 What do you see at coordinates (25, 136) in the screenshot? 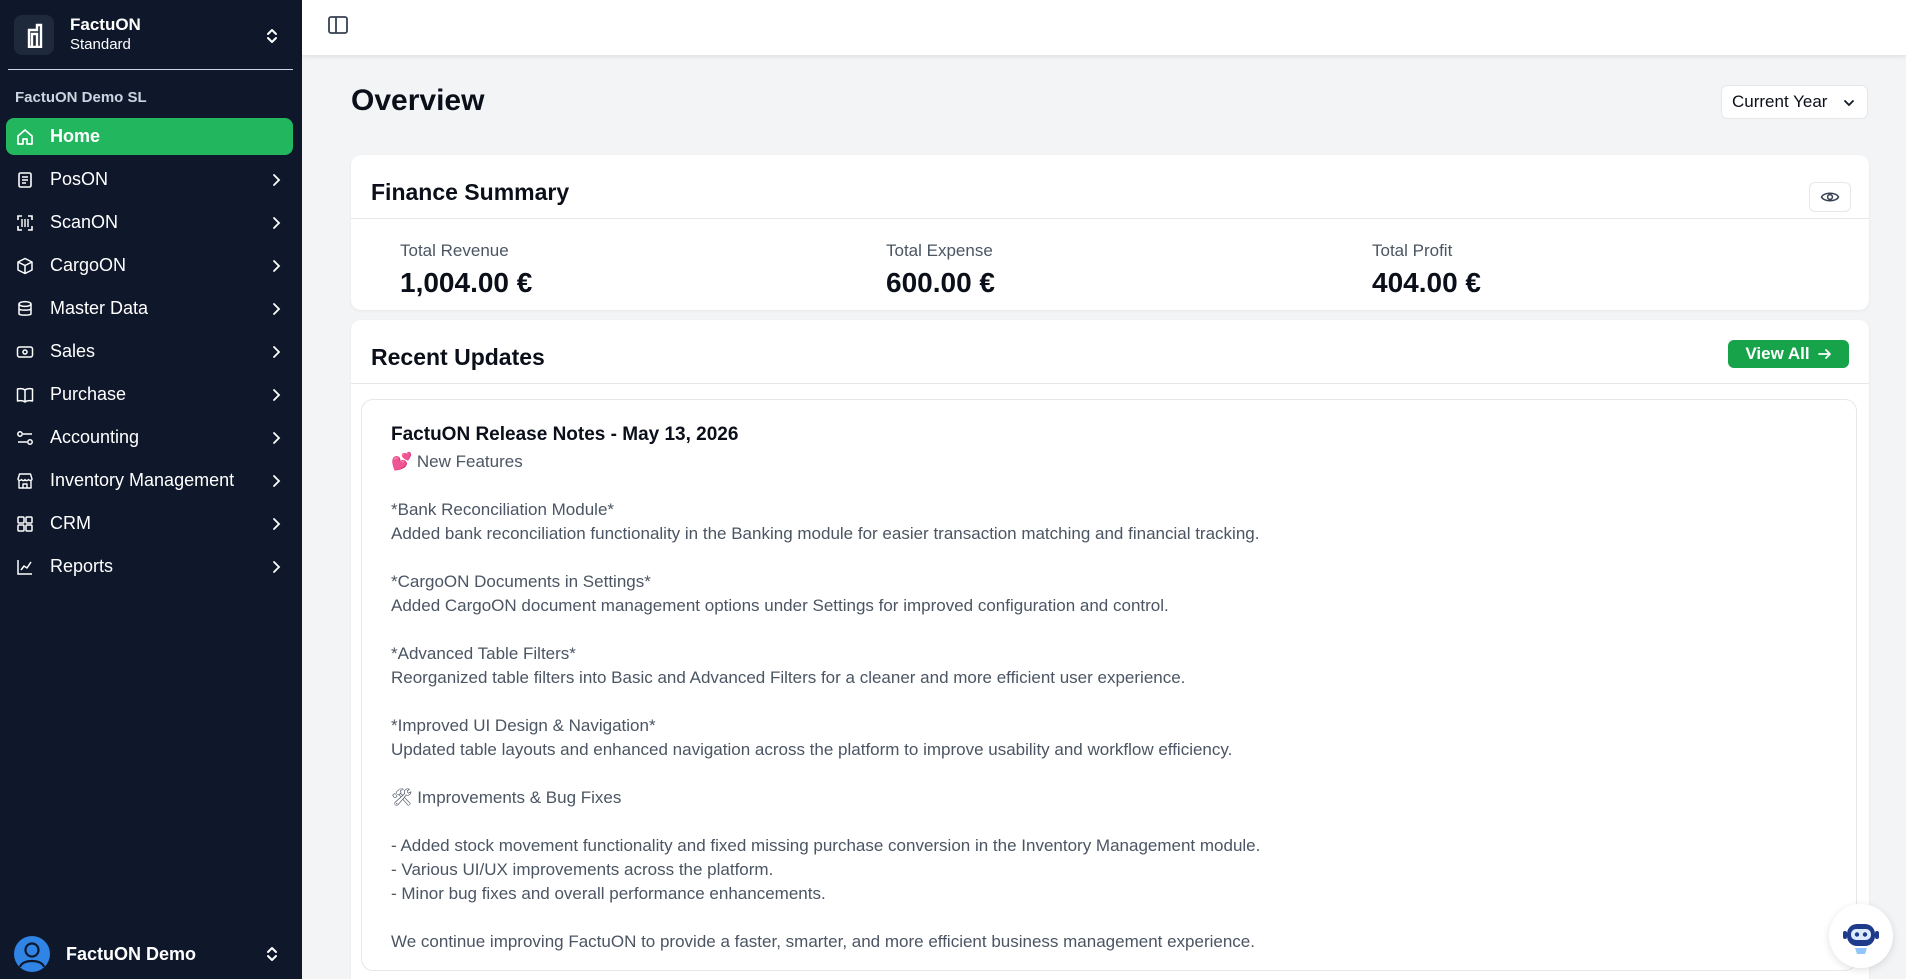
I see `home-icon` at bounding box center [25, 136].